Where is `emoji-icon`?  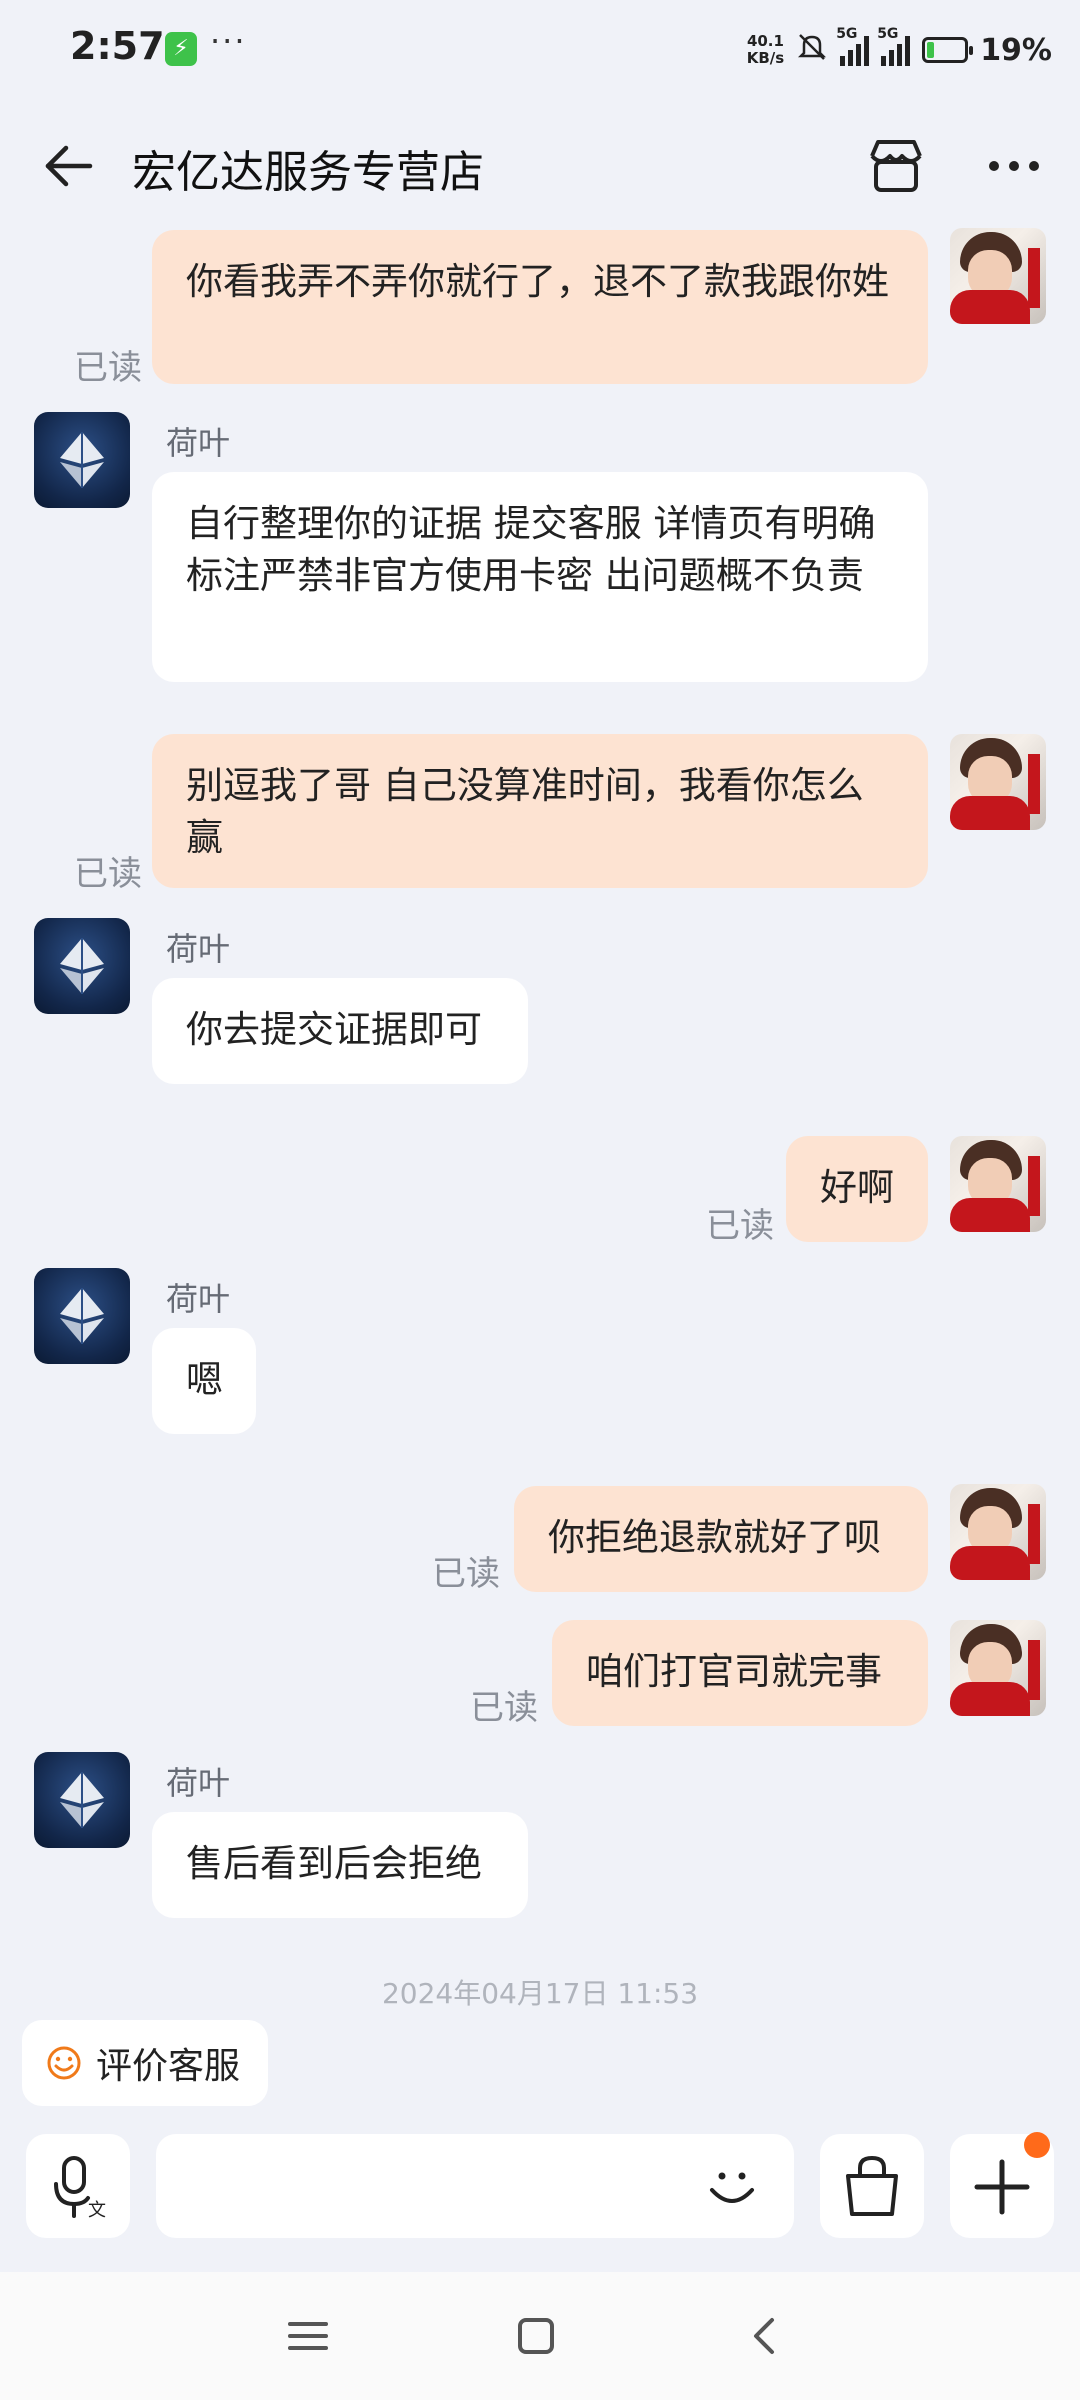
emoji-icon is located at coordinates (732, 2186).